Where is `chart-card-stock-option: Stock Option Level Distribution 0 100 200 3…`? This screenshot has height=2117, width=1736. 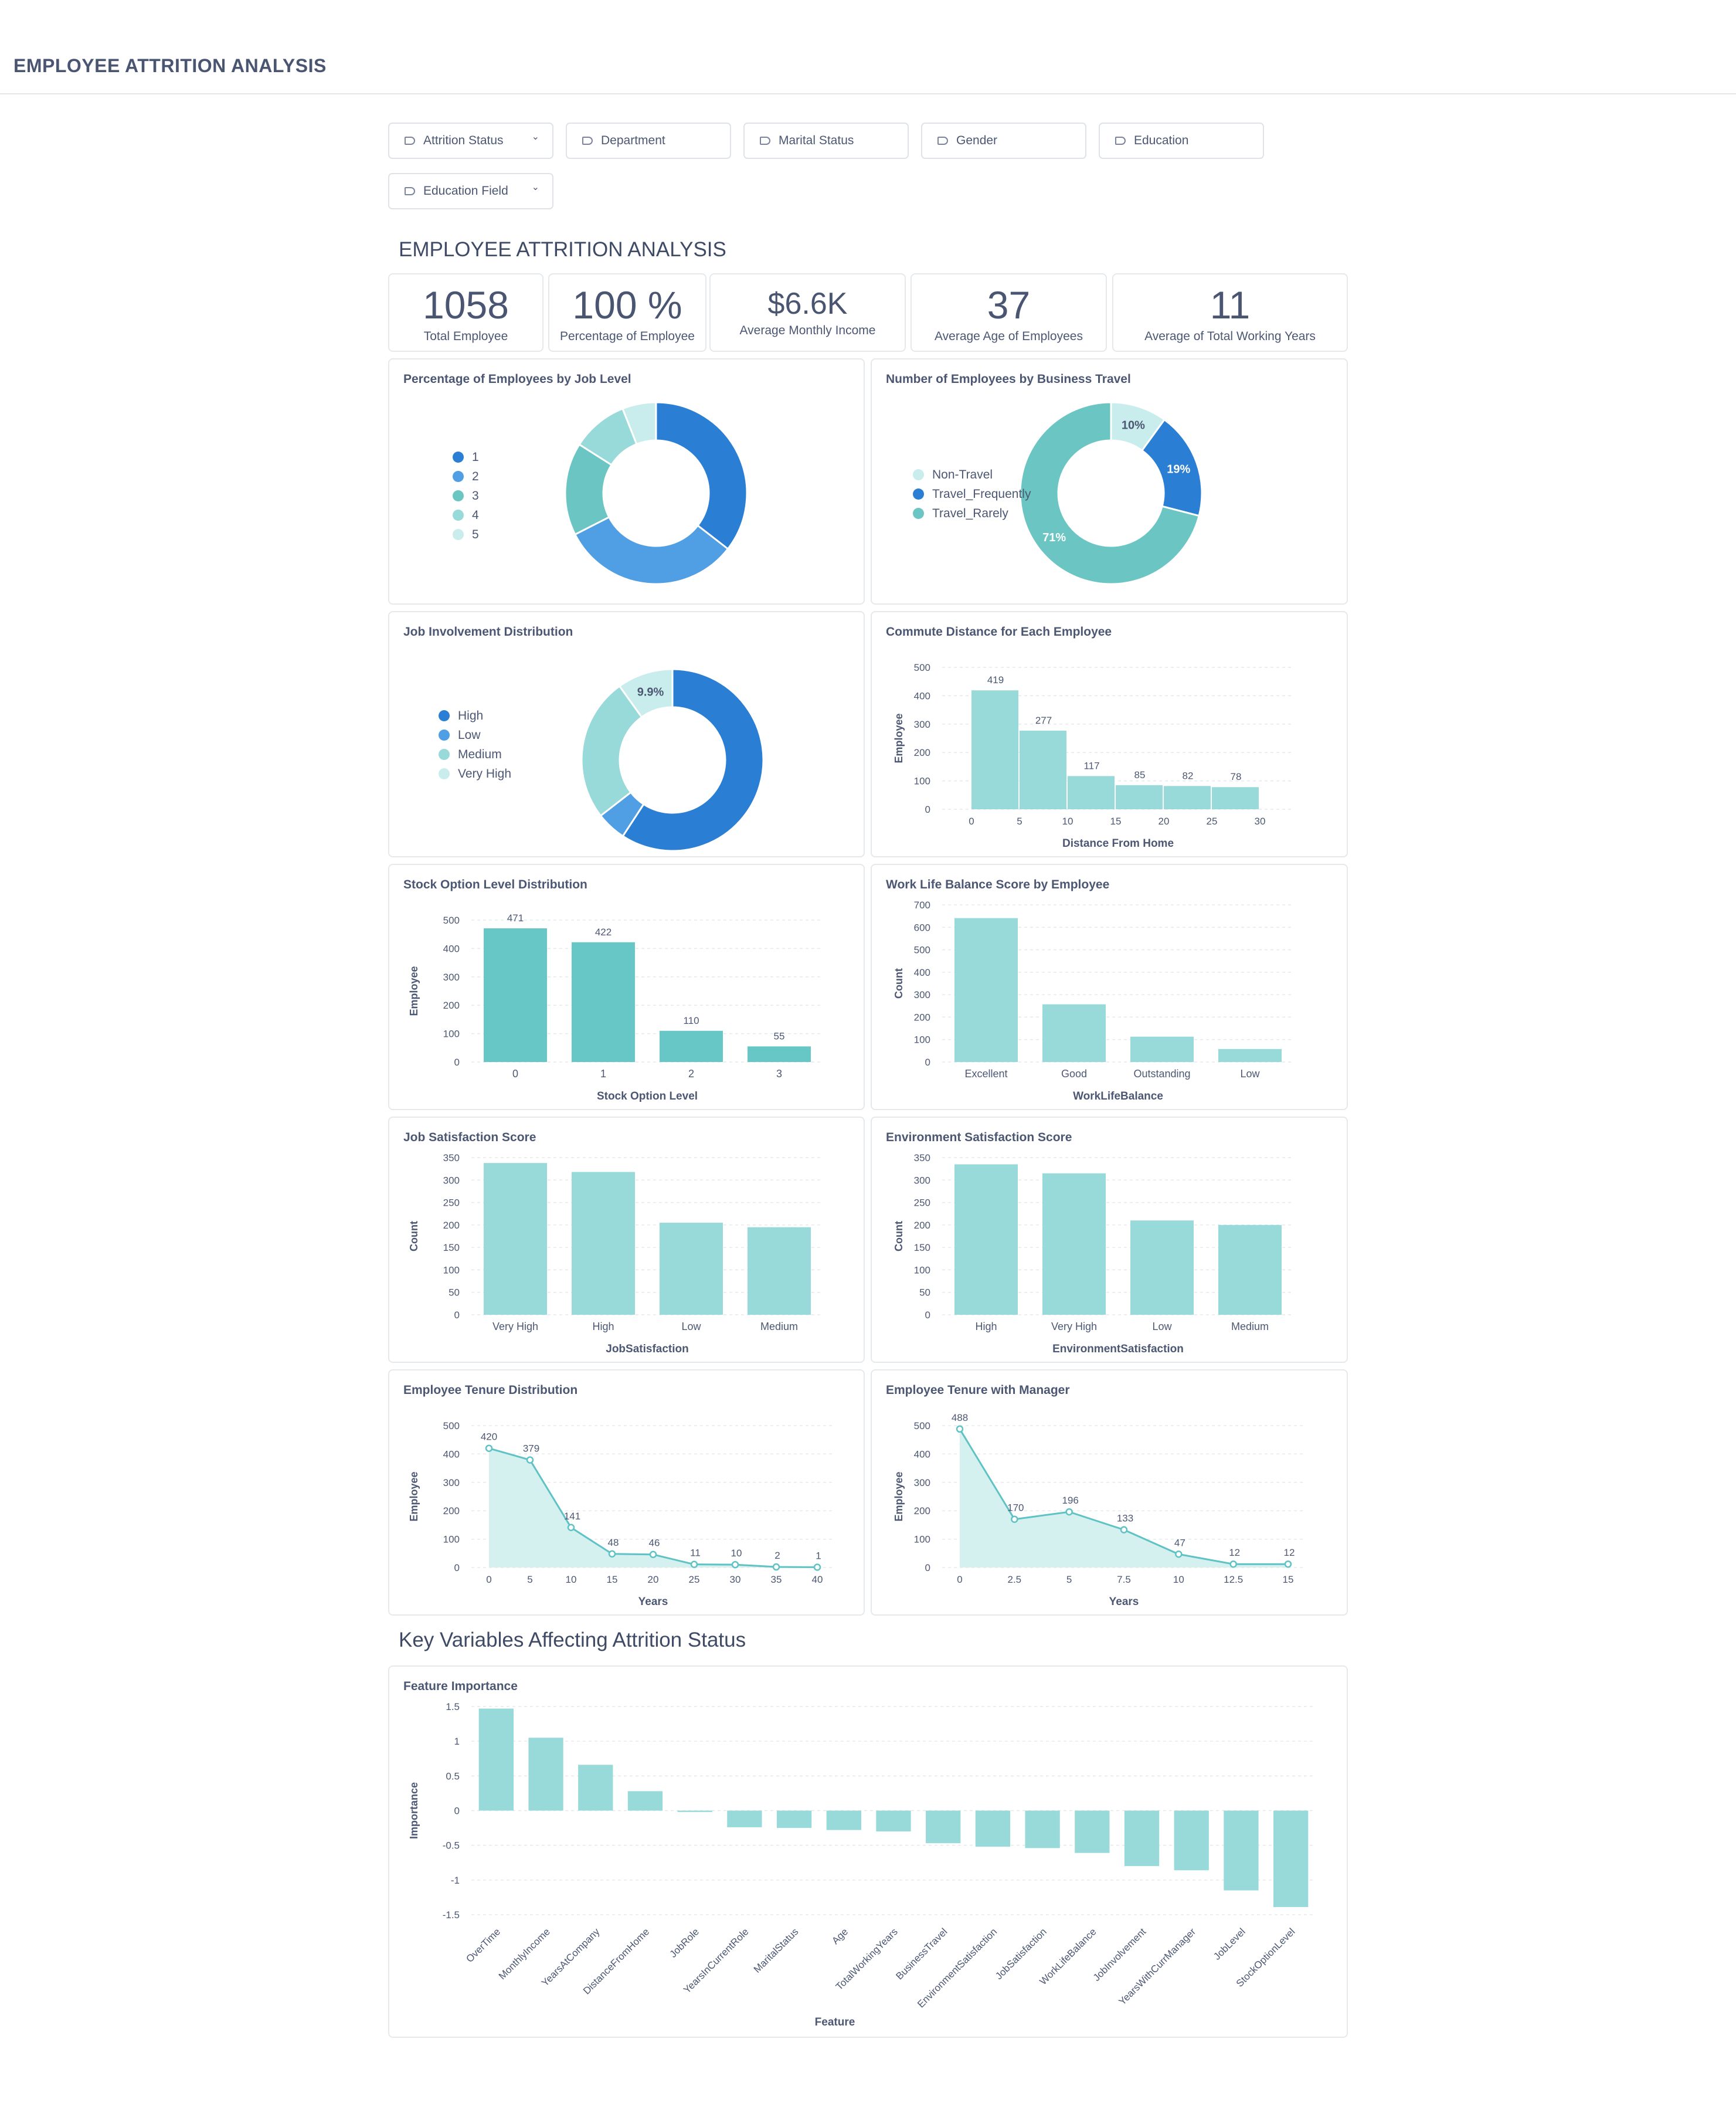
chart-card-stock-option: Stock Option Level Distribution 0 100 200 3… is located at coordinates (626, 987).